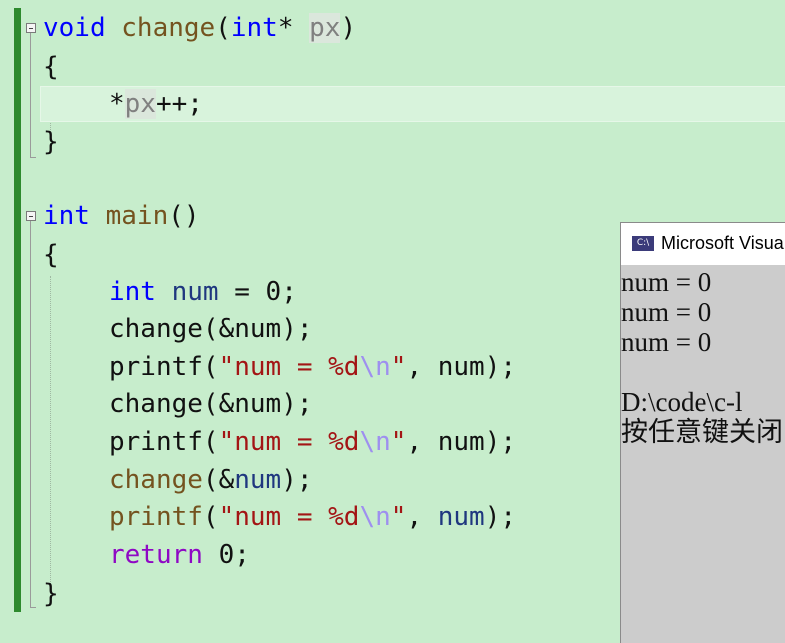 This screenshot has height=643, width=785. I want to click on token-punct: ), so click(348, 28).